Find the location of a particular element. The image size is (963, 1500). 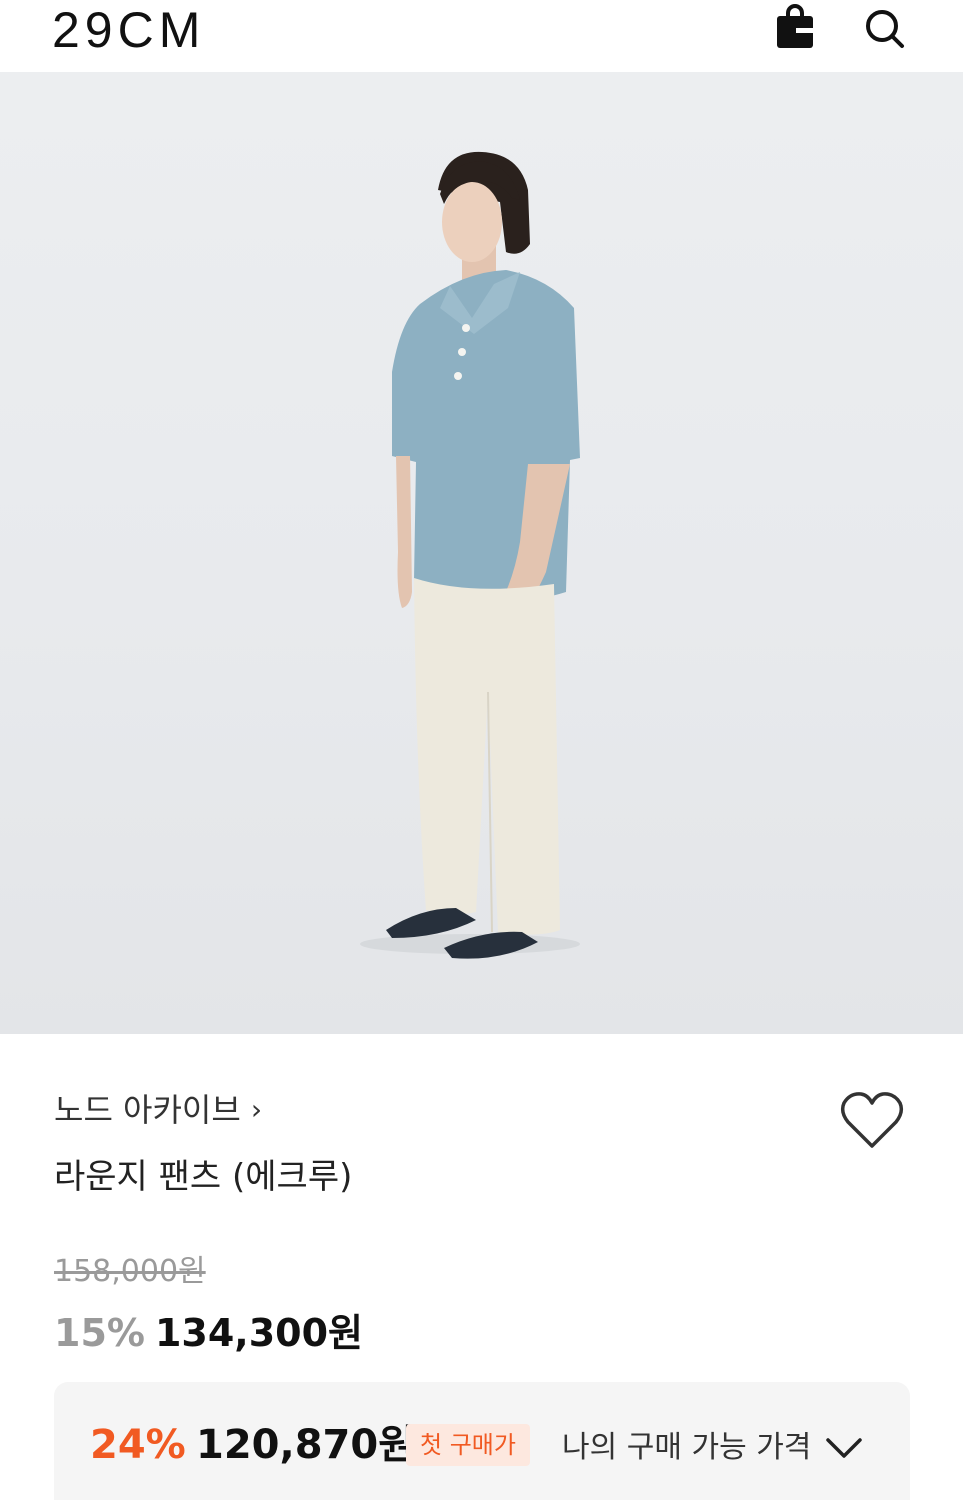

search-icon is located at coordinates (885, 29).